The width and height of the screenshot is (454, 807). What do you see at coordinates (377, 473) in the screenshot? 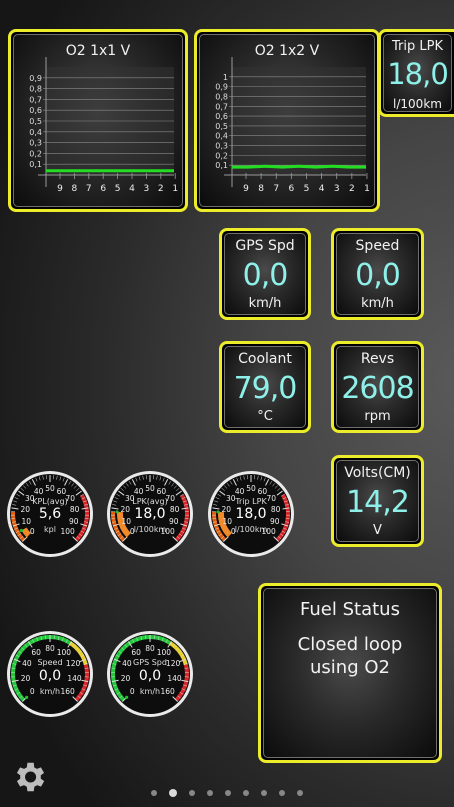
I see `volts-title: Volts(CM)` at bounding box center [377, 473].